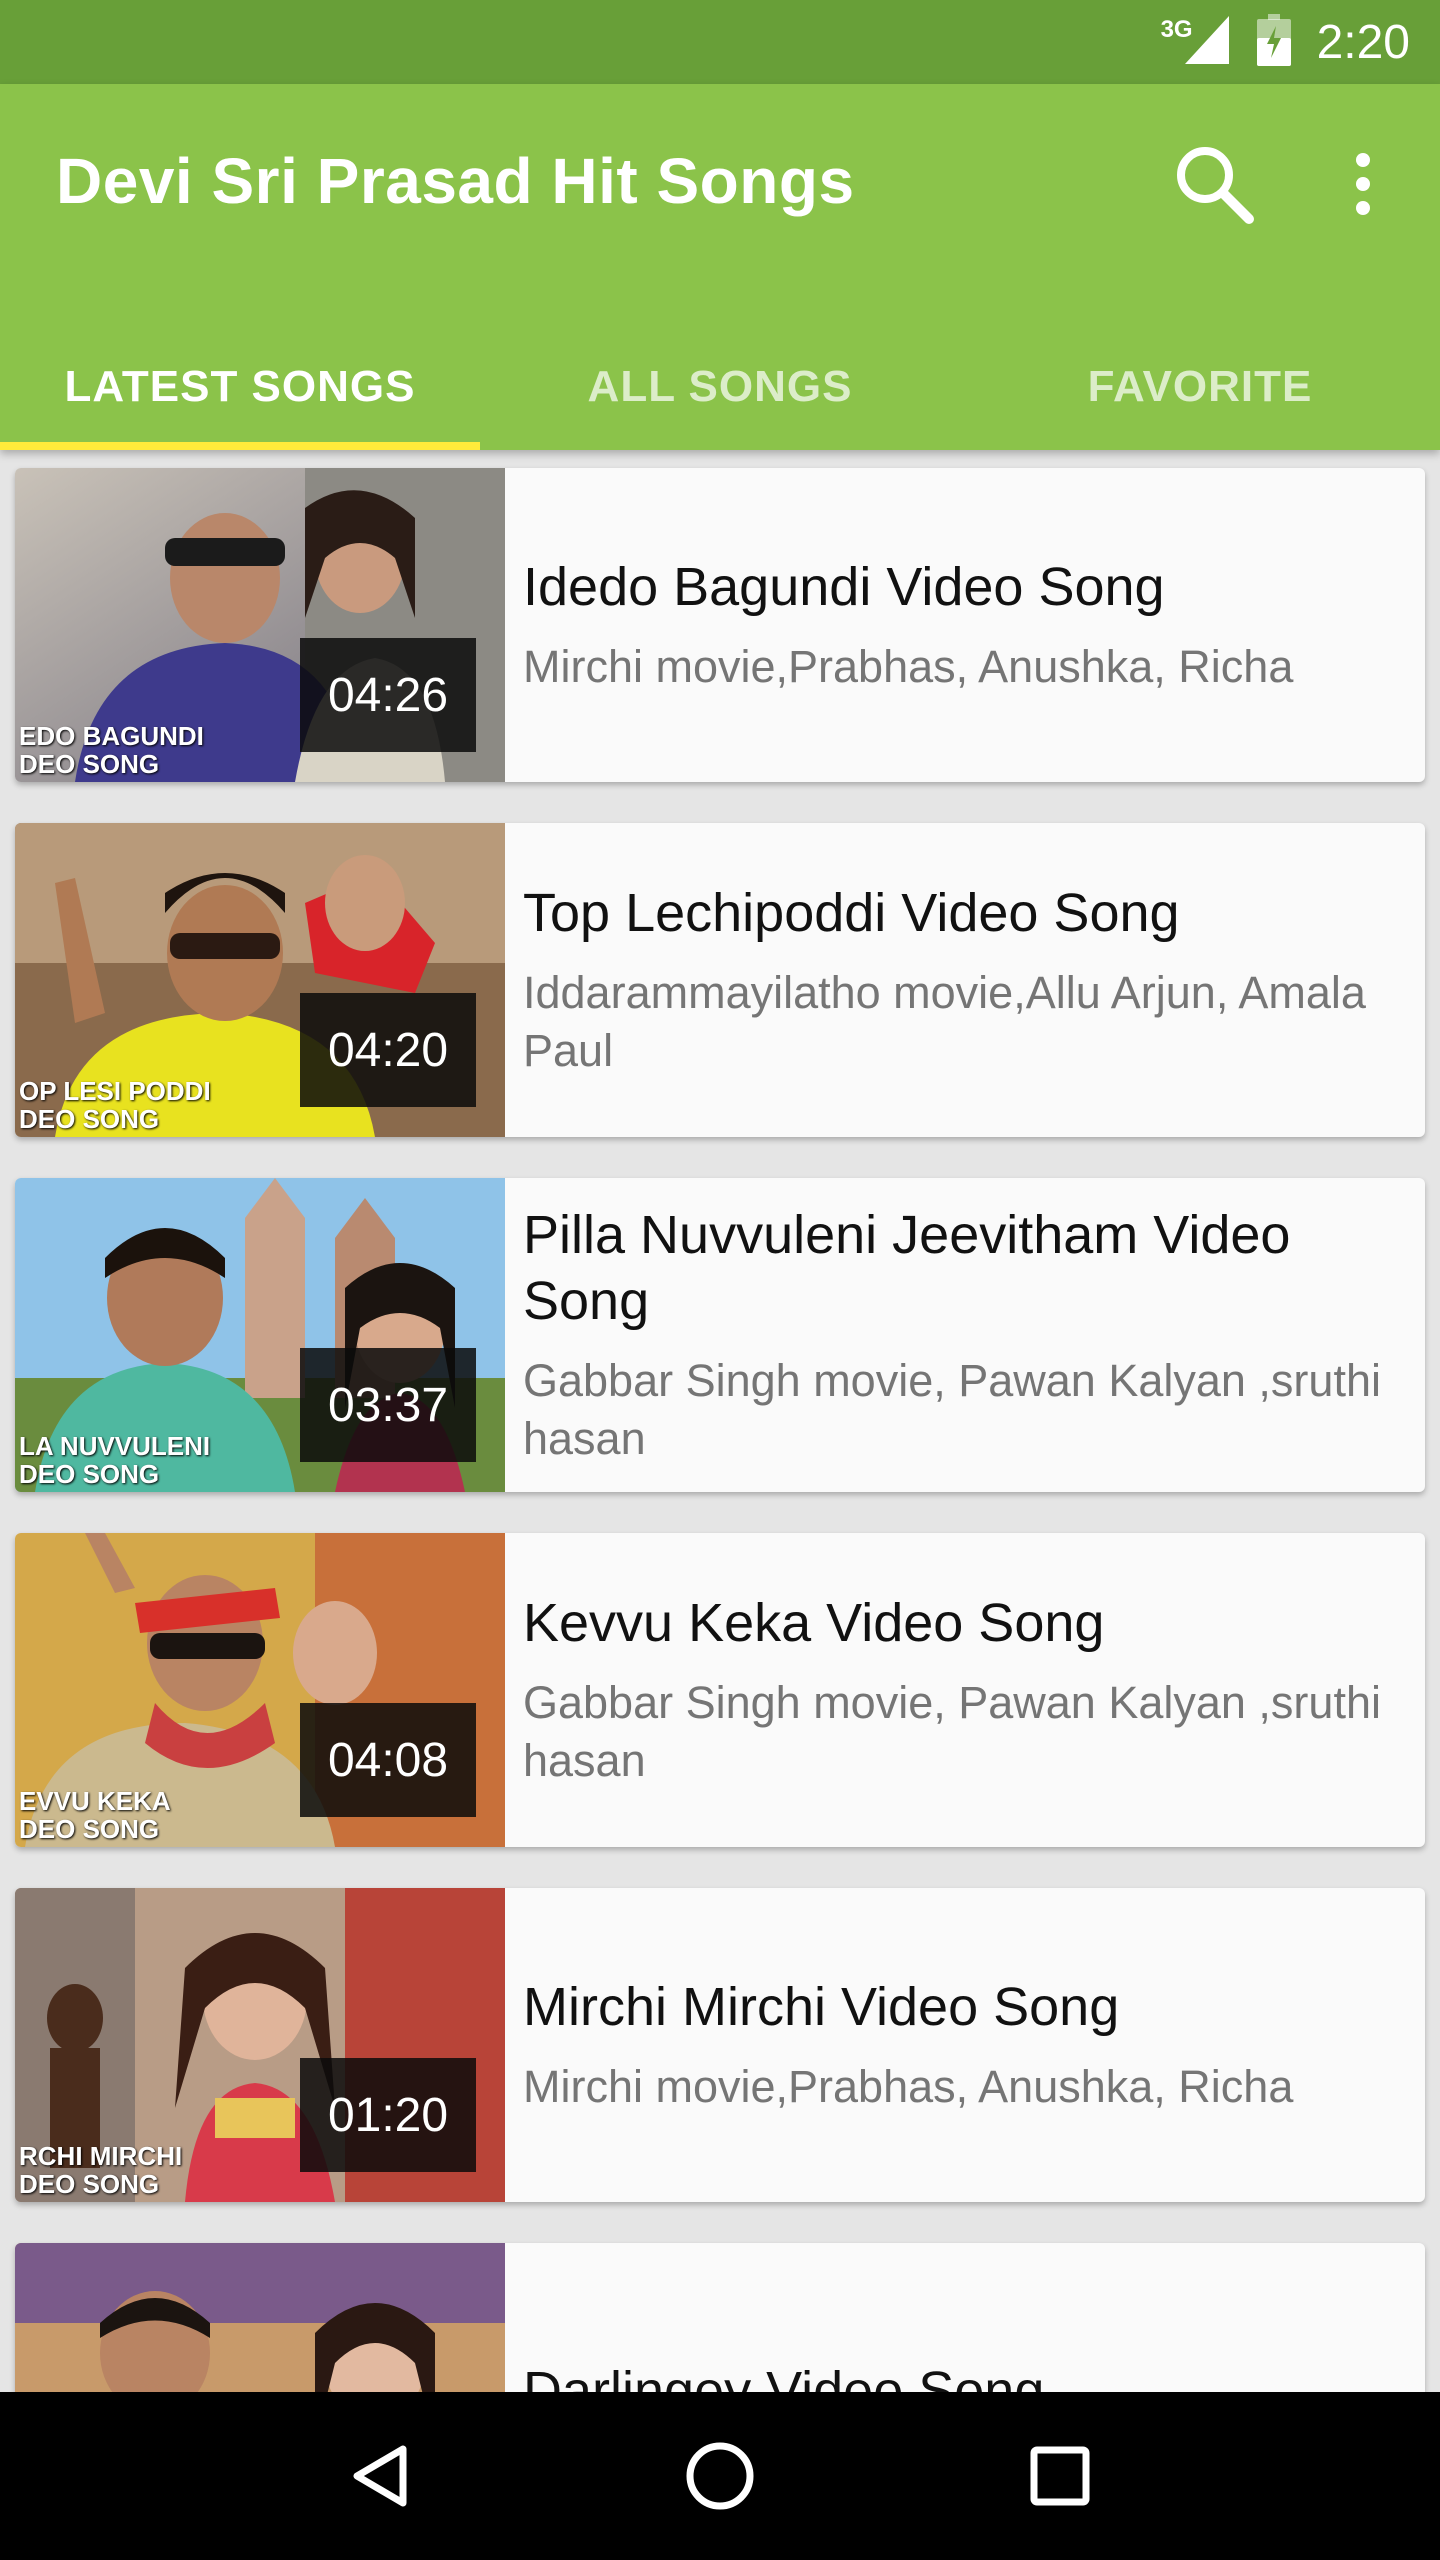  What do you see at coordinates (388, 1760) in the screenshot?
I see `video-duration: 04:08` at bounding box center [388, 1760].